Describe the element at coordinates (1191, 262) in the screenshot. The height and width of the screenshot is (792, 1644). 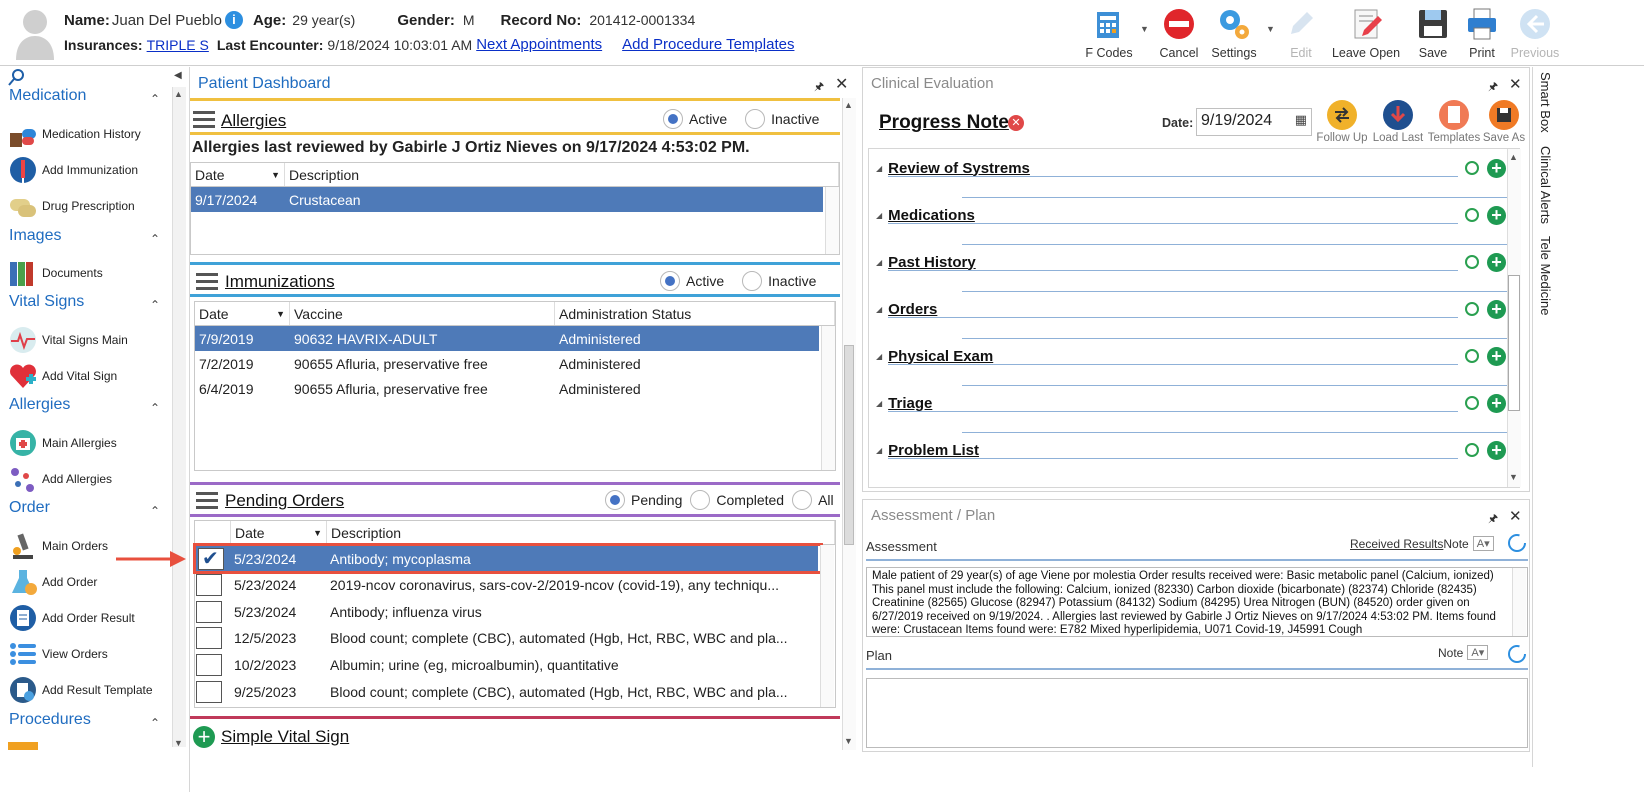
I see `section-past-history: ◢ Past History +` at that location.